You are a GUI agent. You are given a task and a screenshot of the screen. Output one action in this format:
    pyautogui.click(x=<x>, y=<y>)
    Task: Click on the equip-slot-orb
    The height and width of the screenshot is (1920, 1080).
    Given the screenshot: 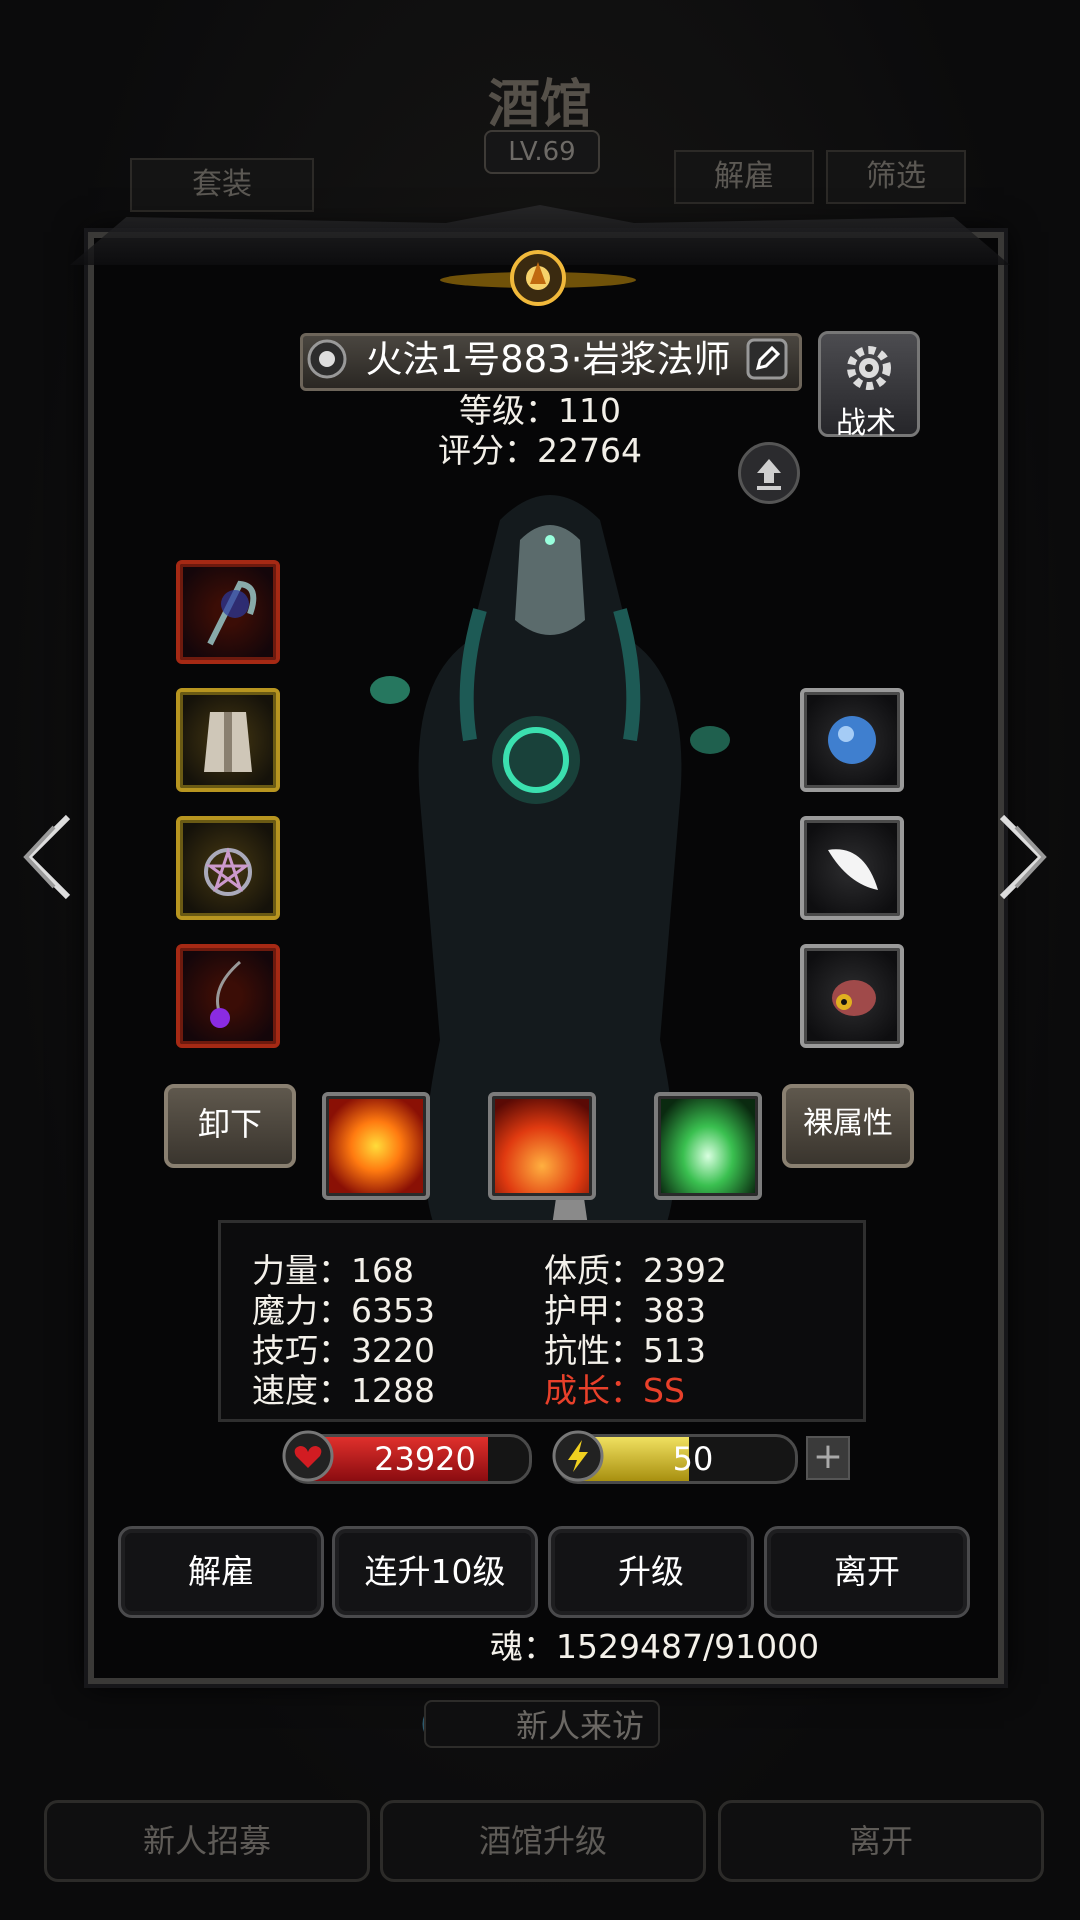 What is the action you would take?
    pyautogui.click(x=852, y=740)
    